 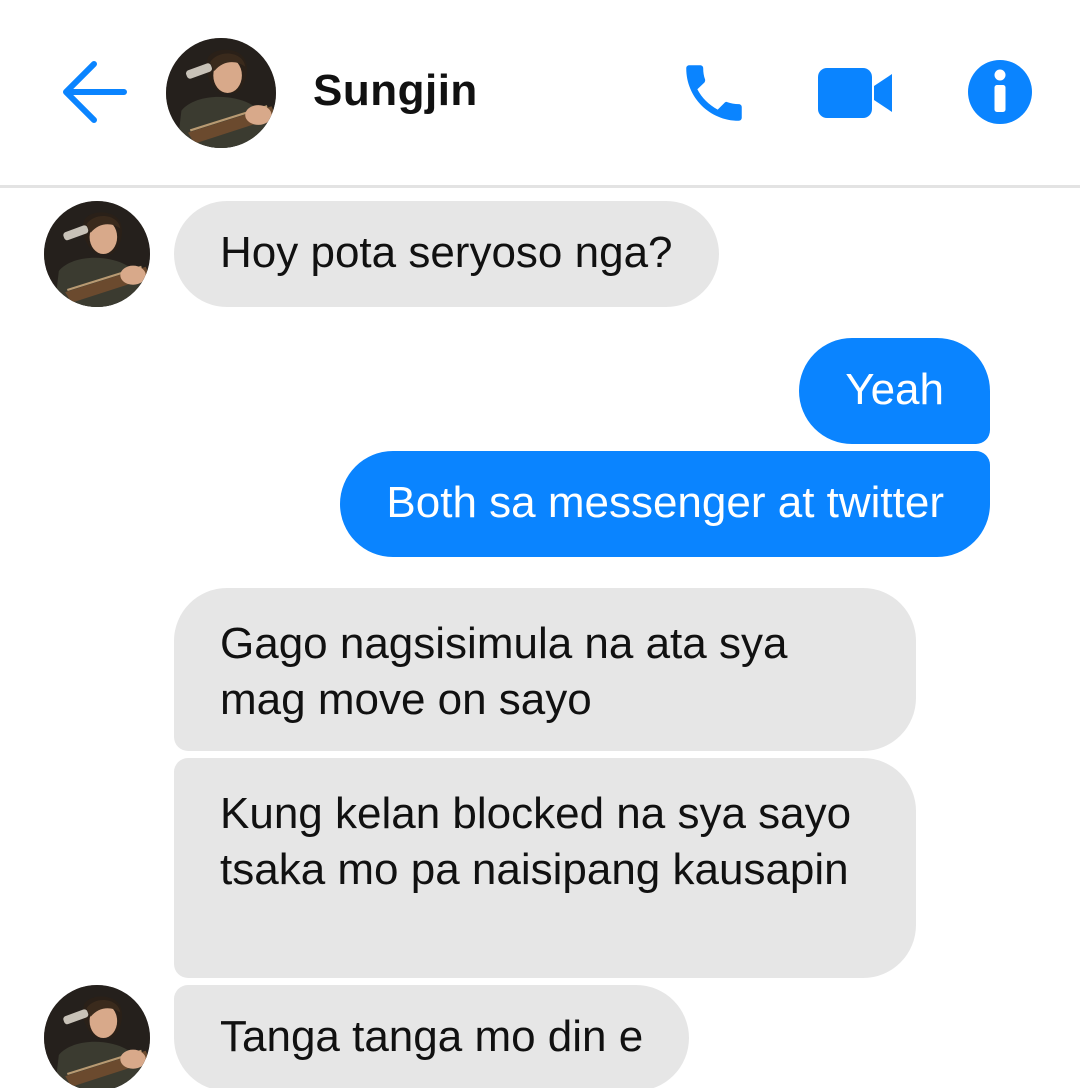 What do you see at coordinates (221, 93) in the screenshot?
I see `contact-avatar` at bounding box center [221, 93].